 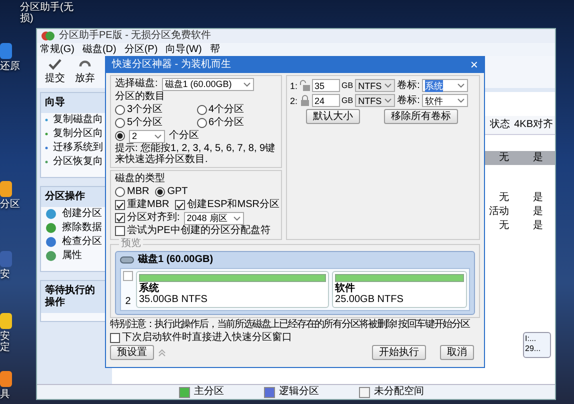 I want to click on sidebar-link: 擦除数据, so click(x=82, y=228).